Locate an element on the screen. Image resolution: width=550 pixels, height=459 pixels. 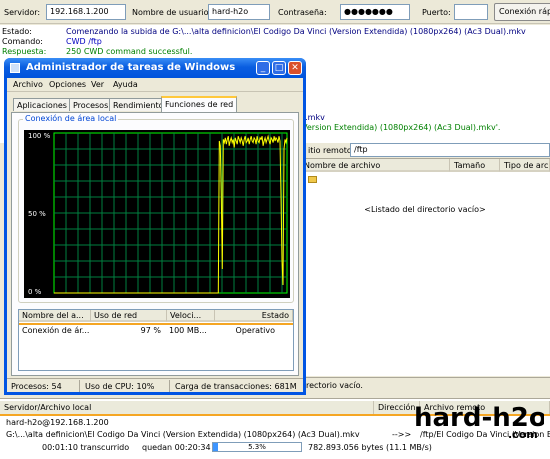
remote-path-input: /ftp is located at coordinates (450, 150).